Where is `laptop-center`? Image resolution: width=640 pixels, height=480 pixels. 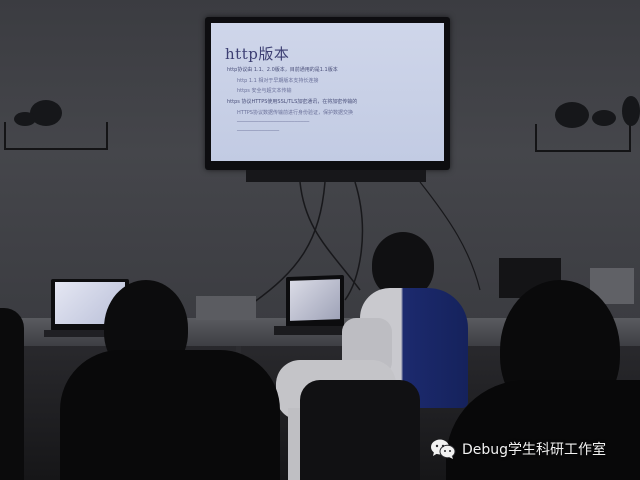 laptop-center is located at coordinates (315, 302).